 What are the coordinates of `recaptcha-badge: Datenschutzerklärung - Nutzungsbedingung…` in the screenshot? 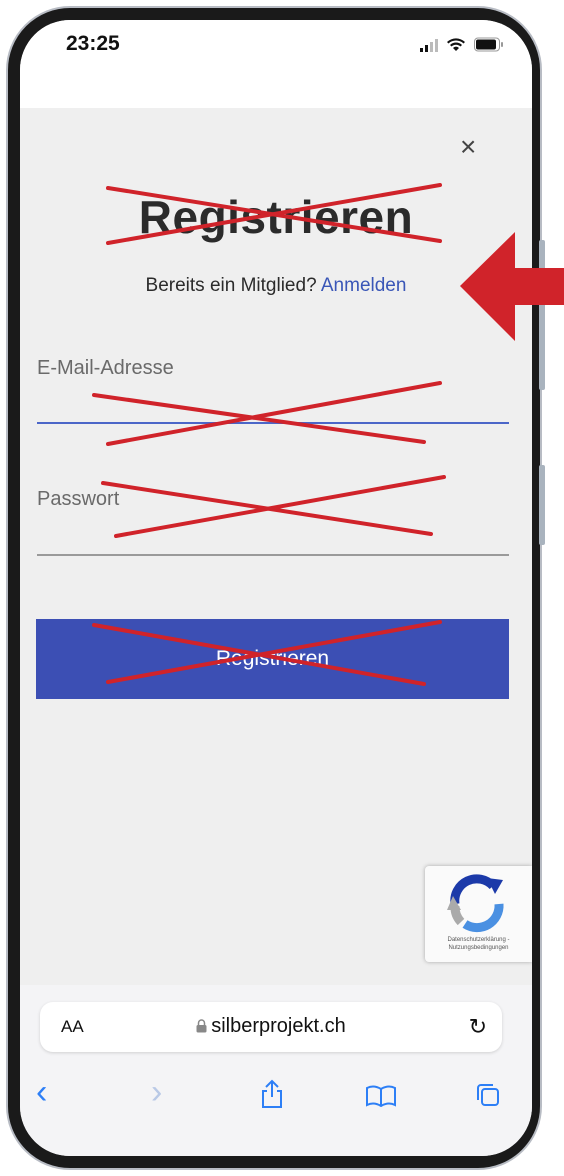 It's located at (478, 914).